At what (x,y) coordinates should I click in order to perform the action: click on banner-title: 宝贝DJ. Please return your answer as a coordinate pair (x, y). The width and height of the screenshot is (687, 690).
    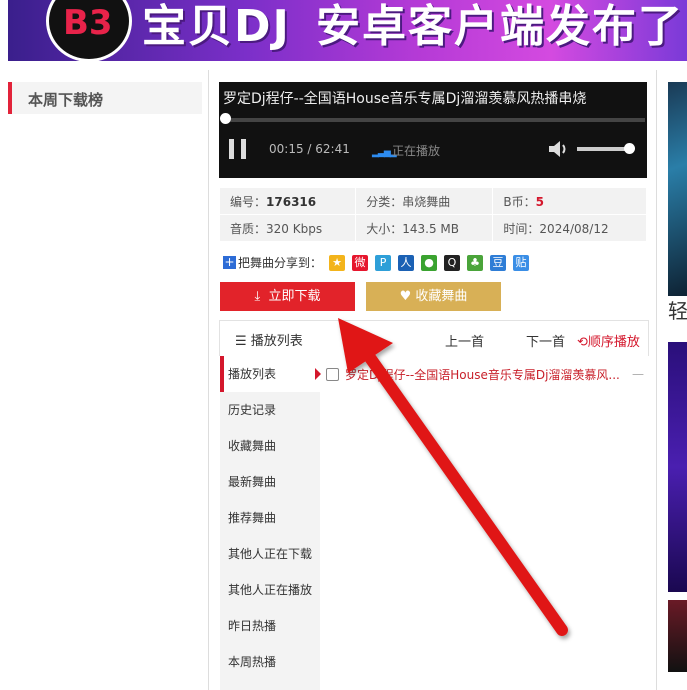
    Looking at the image, I should click on (216, 26).